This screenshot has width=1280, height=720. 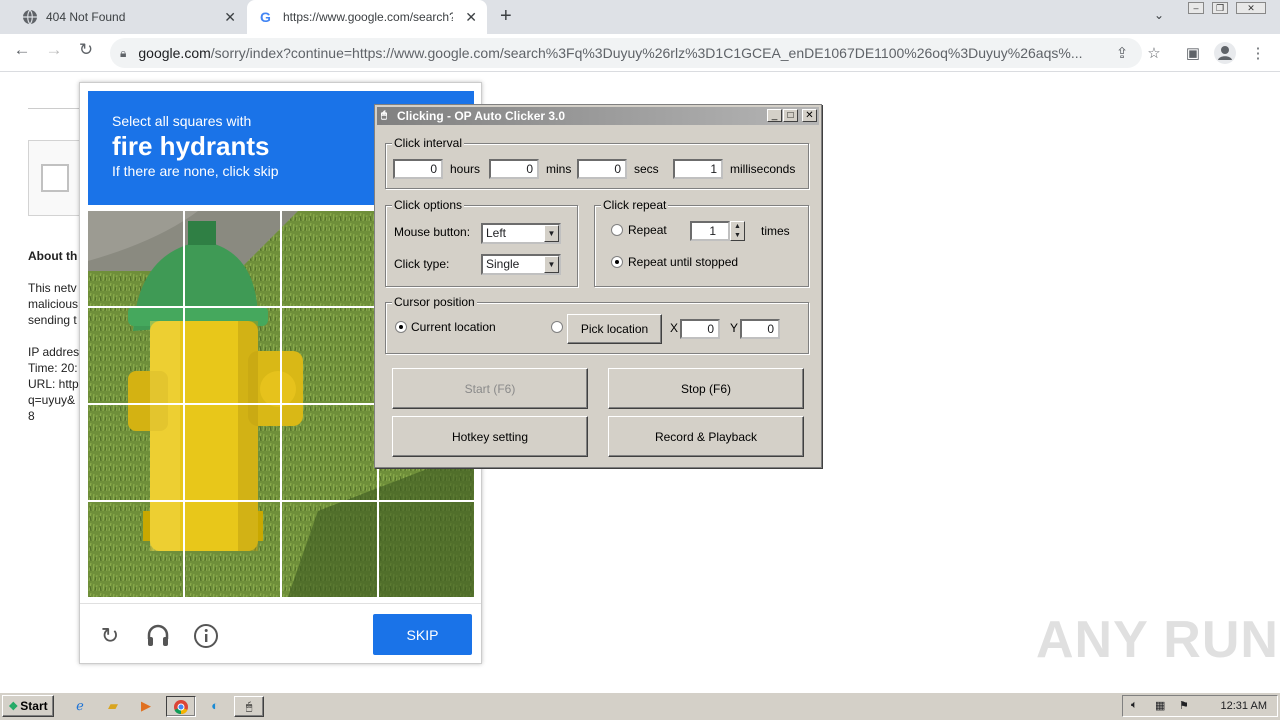 What do you see at coordinates (174, 53) in the screenshot?
I see `url-host: google.com` at bounding box center [174, 53].